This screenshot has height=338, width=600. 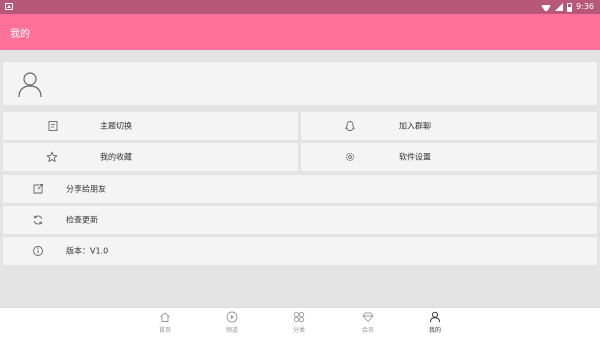 I want to click on share-item: 分享给朋友, so click(x=300, y=189).